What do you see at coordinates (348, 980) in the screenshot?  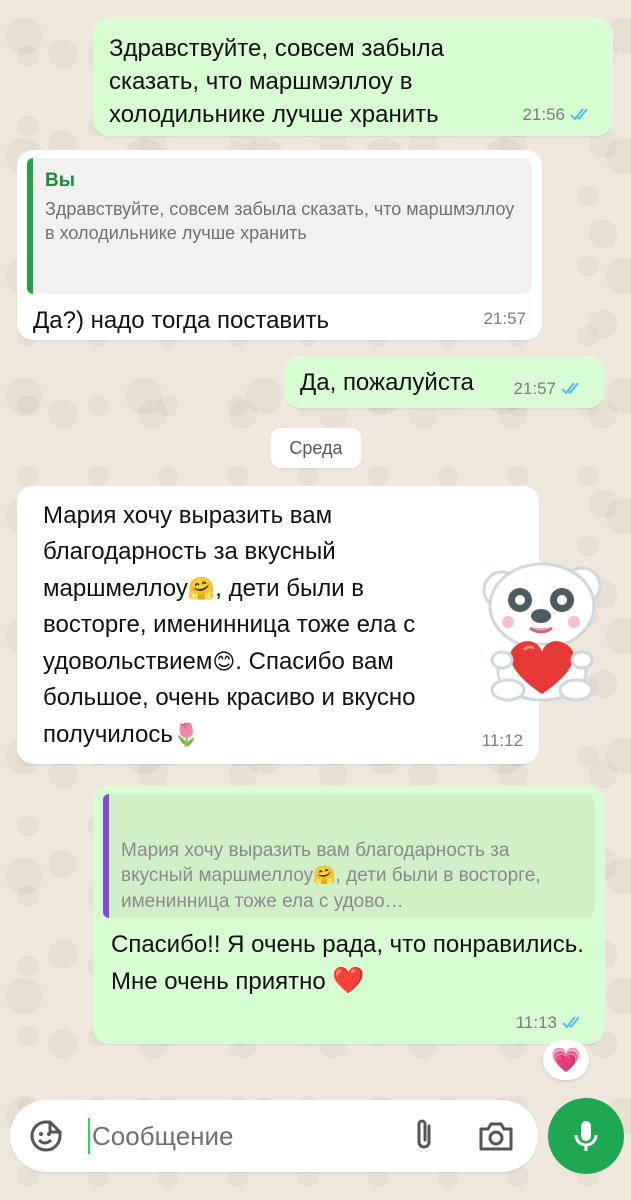 I see `red-heart-emoji: ❤️` at bounding box center [348, 980].